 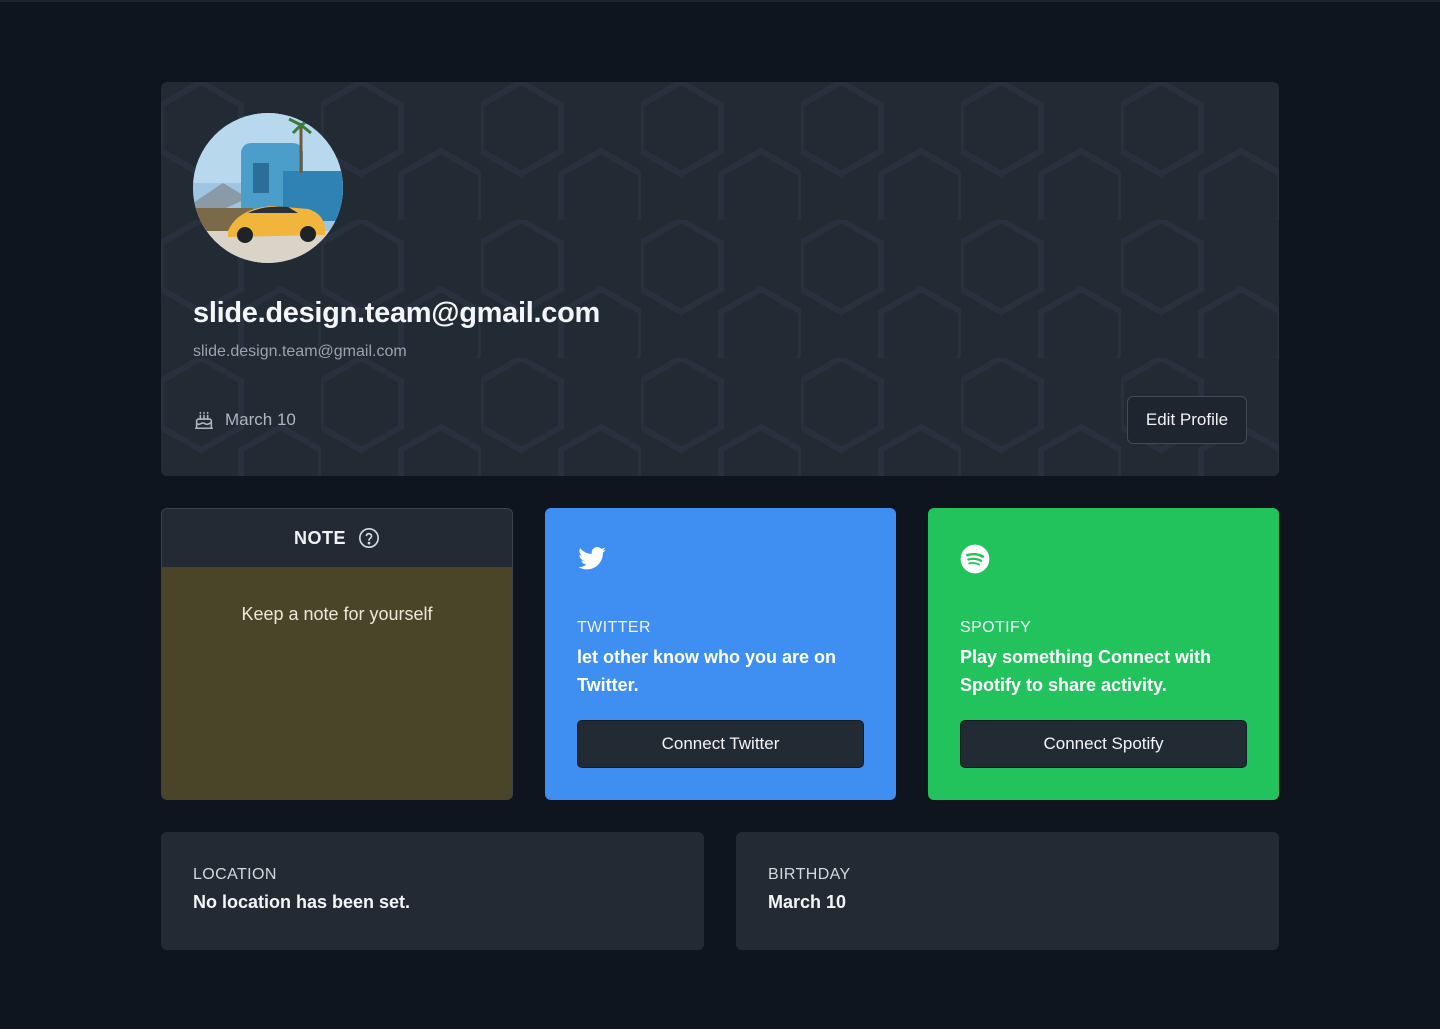 I want to click on avatar, so click(x=268, y=188).